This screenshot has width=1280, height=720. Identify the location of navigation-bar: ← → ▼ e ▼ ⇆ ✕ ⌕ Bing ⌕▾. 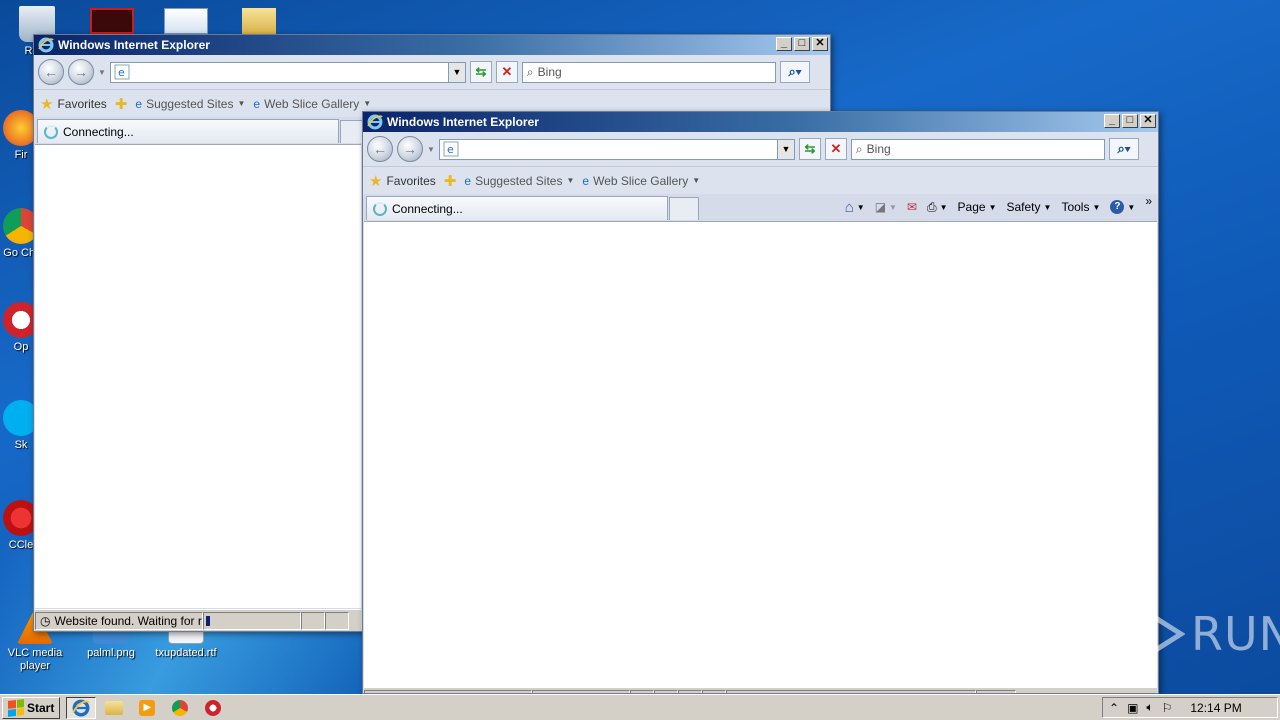
(432, 72).